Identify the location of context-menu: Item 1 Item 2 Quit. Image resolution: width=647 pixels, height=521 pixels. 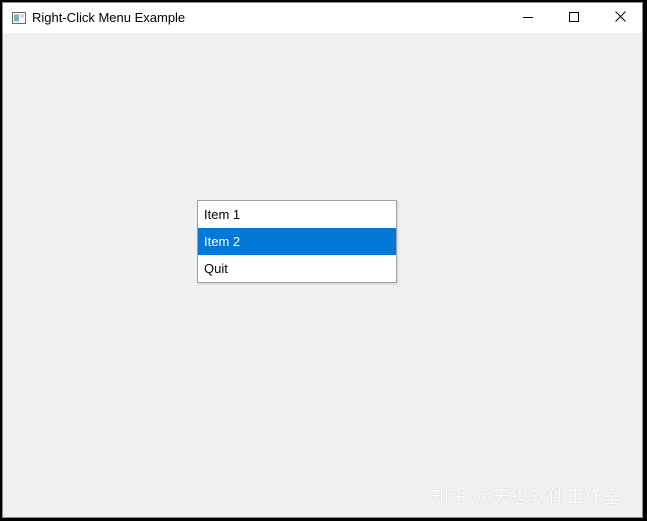
(297, 241).